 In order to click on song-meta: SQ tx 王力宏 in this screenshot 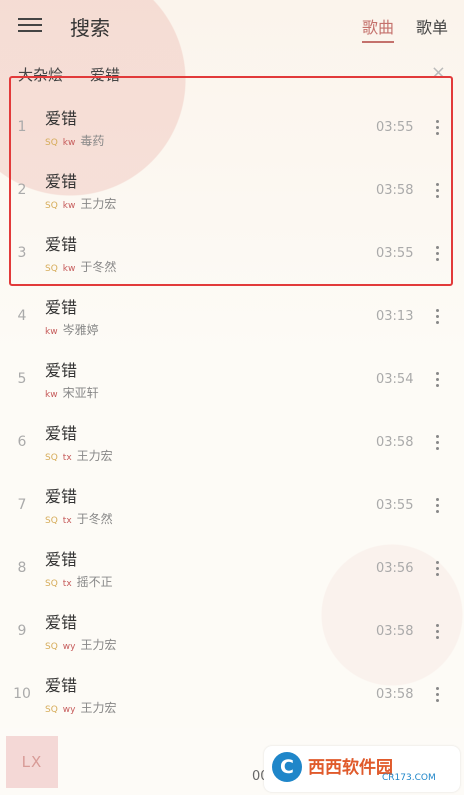, I will do `click(79, 455)`.